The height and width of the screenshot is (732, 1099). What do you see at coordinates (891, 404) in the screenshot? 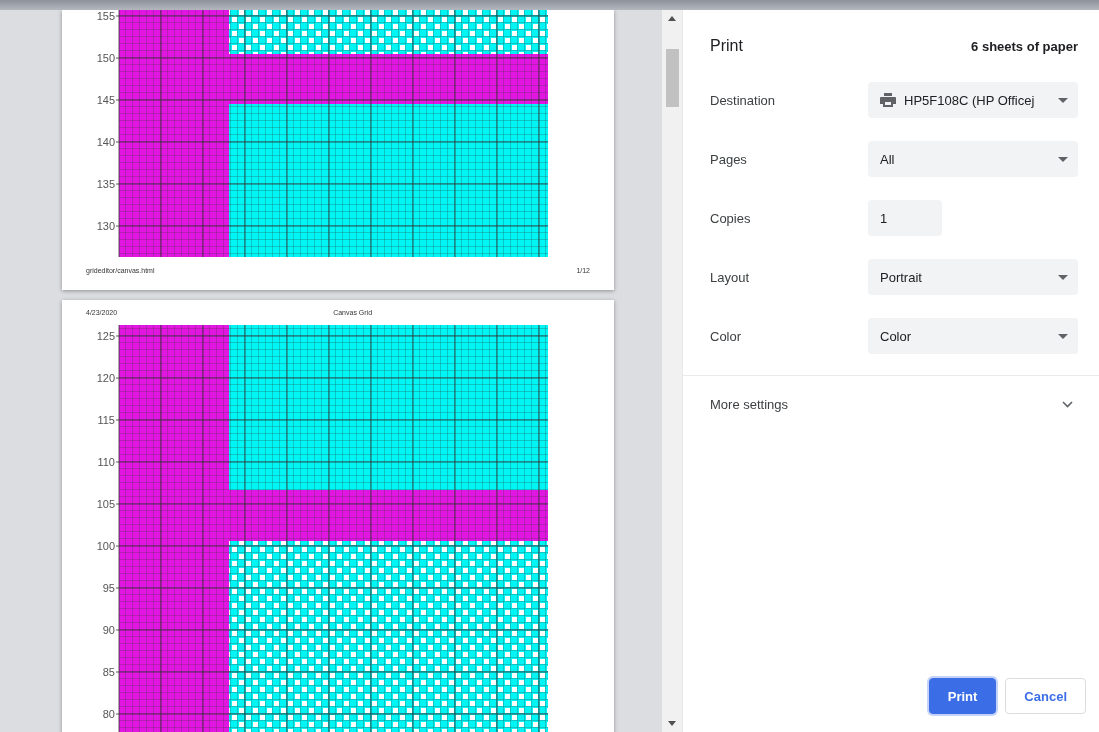
I see `more-settings-toggle: More settings` at bounding box center [891, 404].